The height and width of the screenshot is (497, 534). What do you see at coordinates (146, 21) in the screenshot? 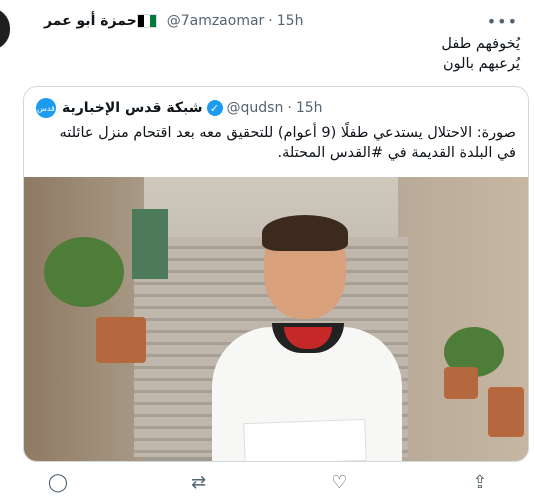
I see `palestine-flag-icon` at bounding box center [146, 21].